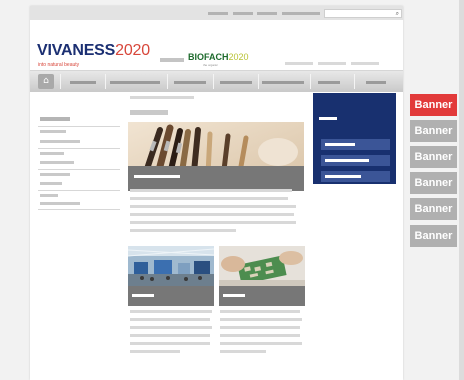 The height and width of the screenshot is (380, 464). Describe the element at coordinates (433, 236) in the screenshot. I see `banner-ad-6: Banner` at that location.